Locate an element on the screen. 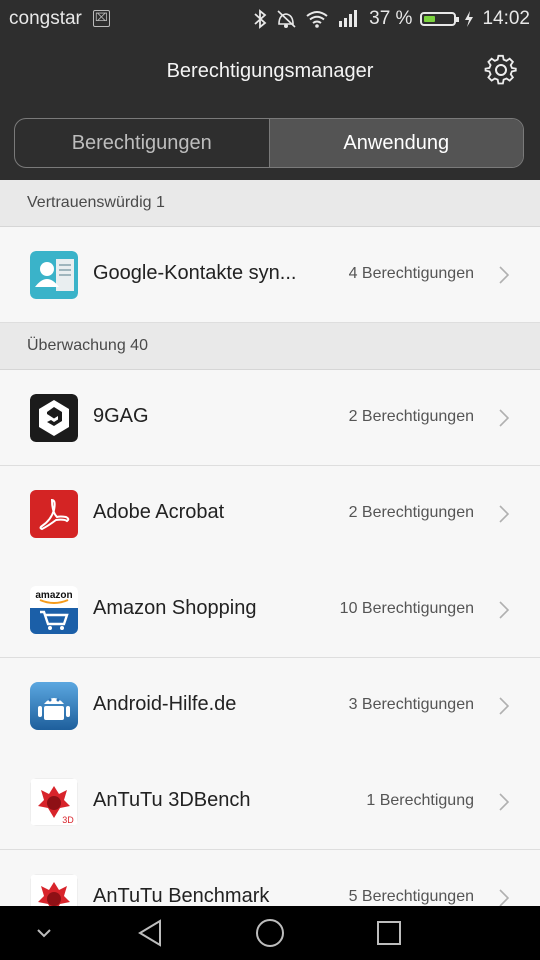  page-title: Berechtigungsmanager is located at coordinates (270, 71).